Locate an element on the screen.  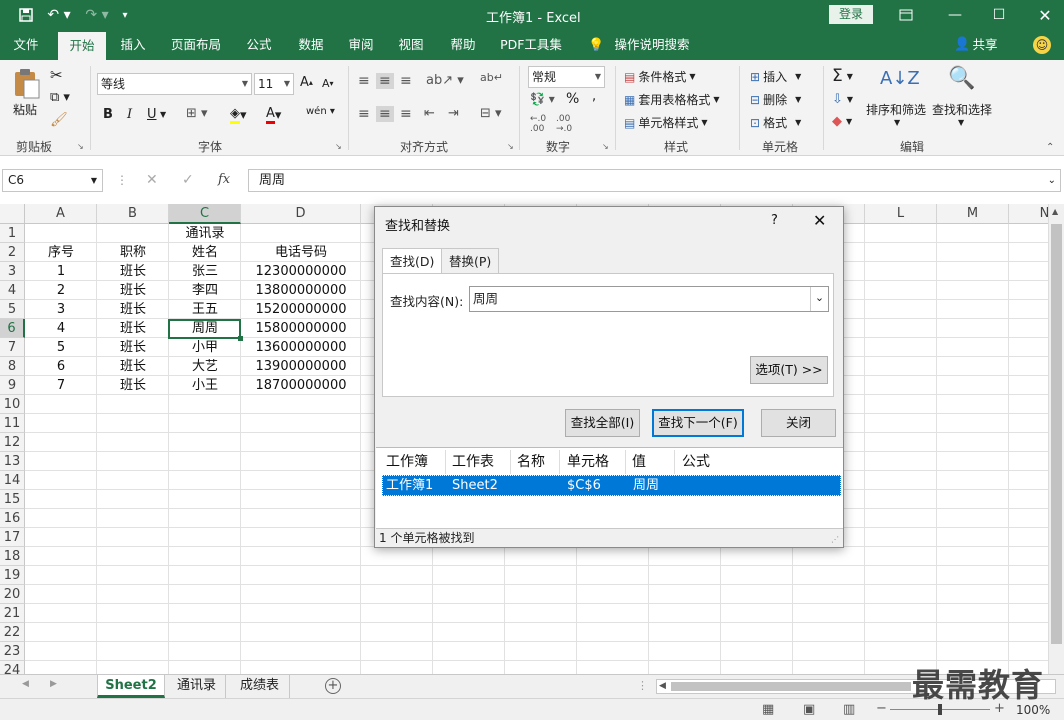
find-next-button: 查找下一个(F) is located at coordinates (698, 423).